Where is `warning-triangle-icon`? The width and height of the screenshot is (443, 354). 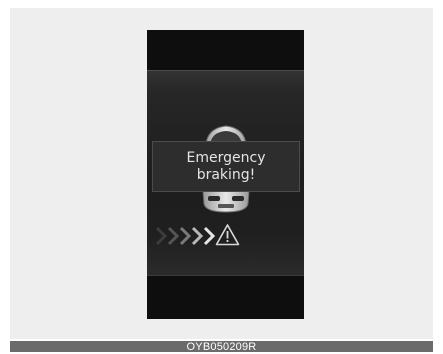
warning-triangle-icon is located at coordinates (227, 235).